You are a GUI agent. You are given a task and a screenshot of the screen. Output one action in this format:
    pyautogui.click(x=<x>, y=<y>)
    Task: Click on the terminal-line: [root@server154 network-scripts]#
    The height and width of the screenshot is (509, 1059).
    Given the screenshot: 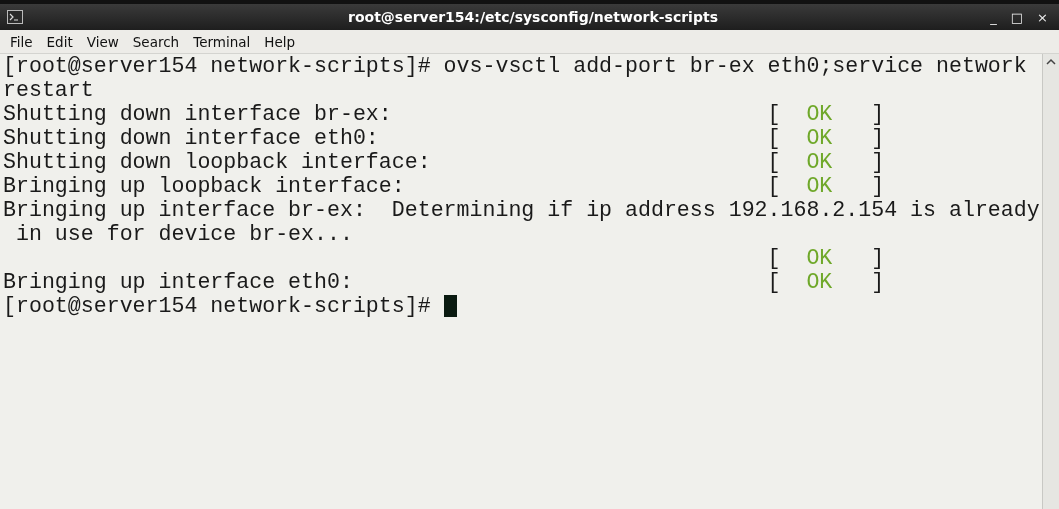 What is the action you would take?
    pyautogui.click(x=217, y=306)
    